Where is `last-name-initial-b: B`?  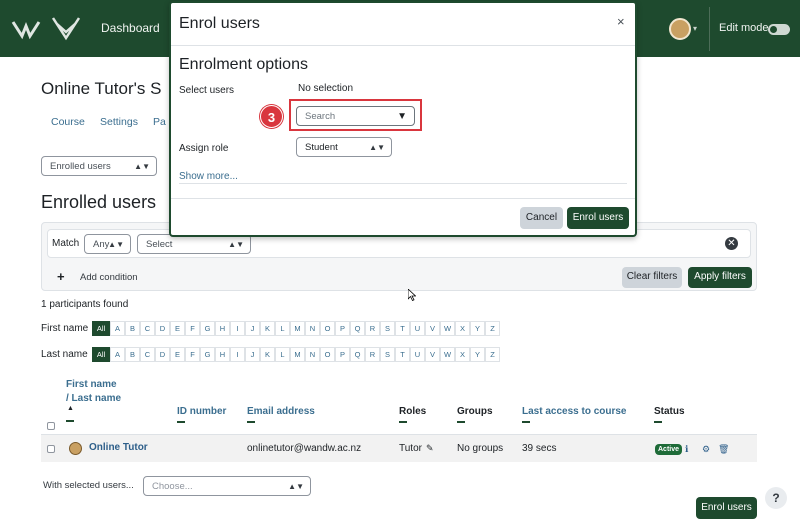 last-name-initial-b: B is located at coordinates (132, 354).